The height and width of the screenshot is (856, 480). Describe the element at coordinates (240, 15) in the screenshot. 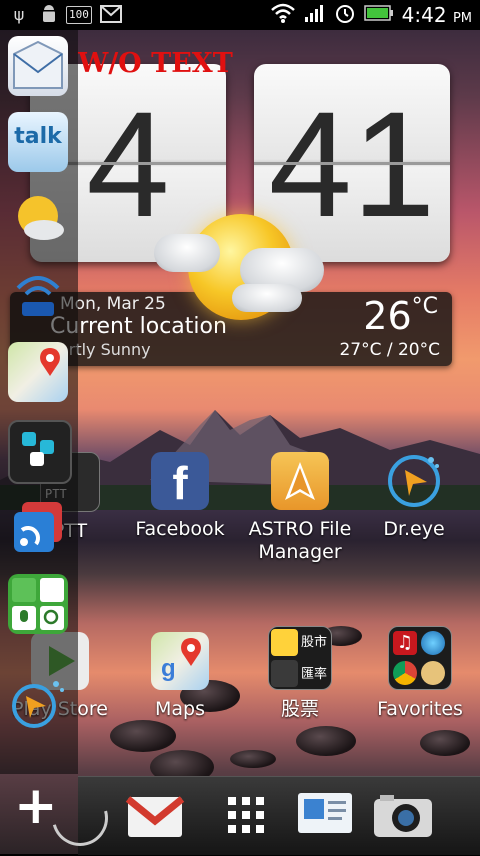

I see `status-bar: ψ 100 4:42 PM` at that location.